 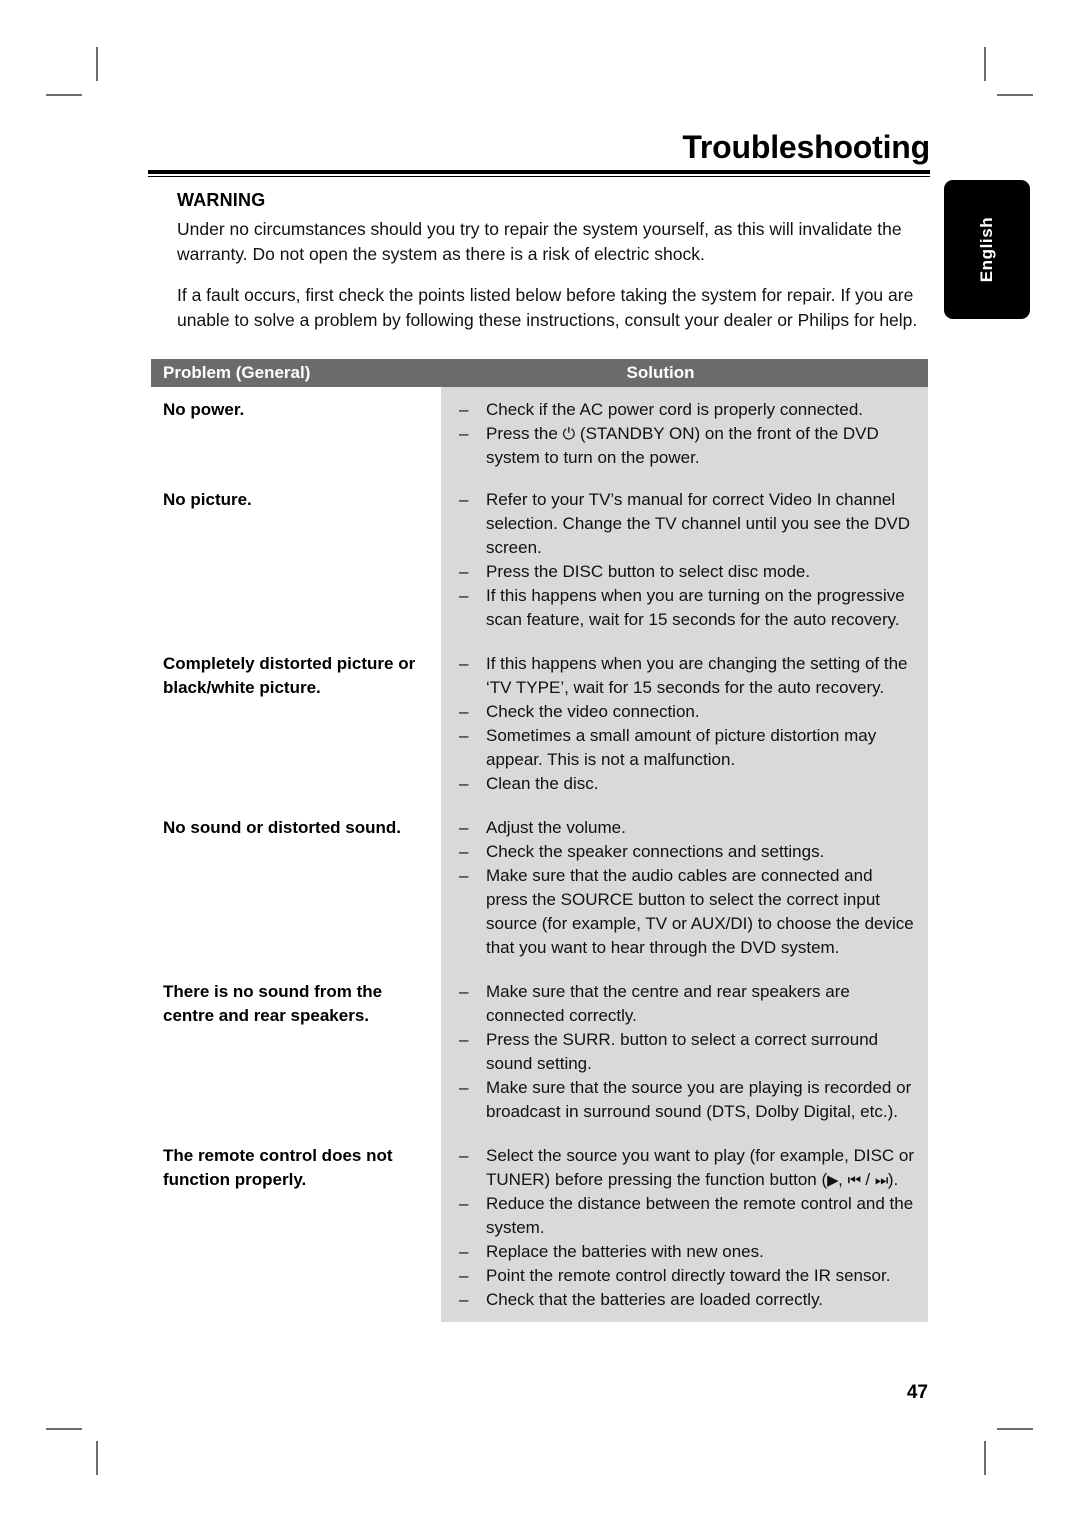 What do you see at coordinates (625, 1251) in the screenshot?
I see `solution-text: Replace the batteries with new ones.` at bounding box center [625, 1251].